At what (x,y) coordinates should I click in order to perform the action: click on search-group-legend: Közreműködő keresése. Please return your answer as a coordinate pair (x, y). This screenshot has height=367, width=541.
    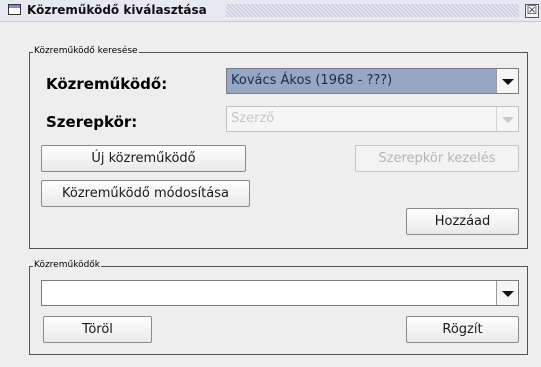
    Looking at the image, I should click on (86, 51).